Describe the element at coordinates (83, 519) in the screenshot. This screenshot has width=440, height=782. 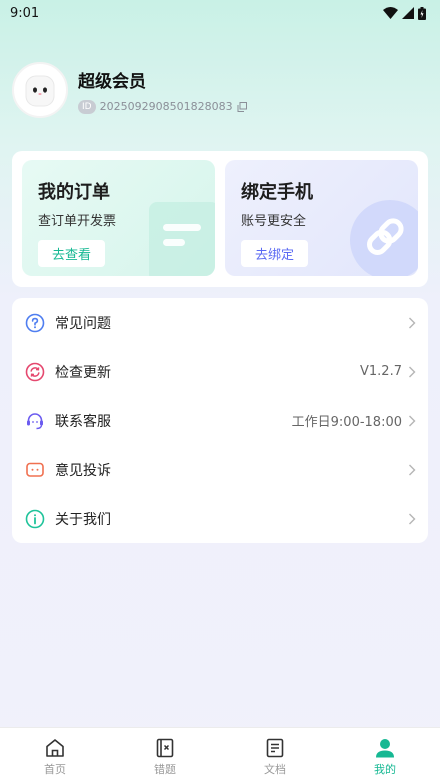
I see `menu-label: 关于我们` at that location.